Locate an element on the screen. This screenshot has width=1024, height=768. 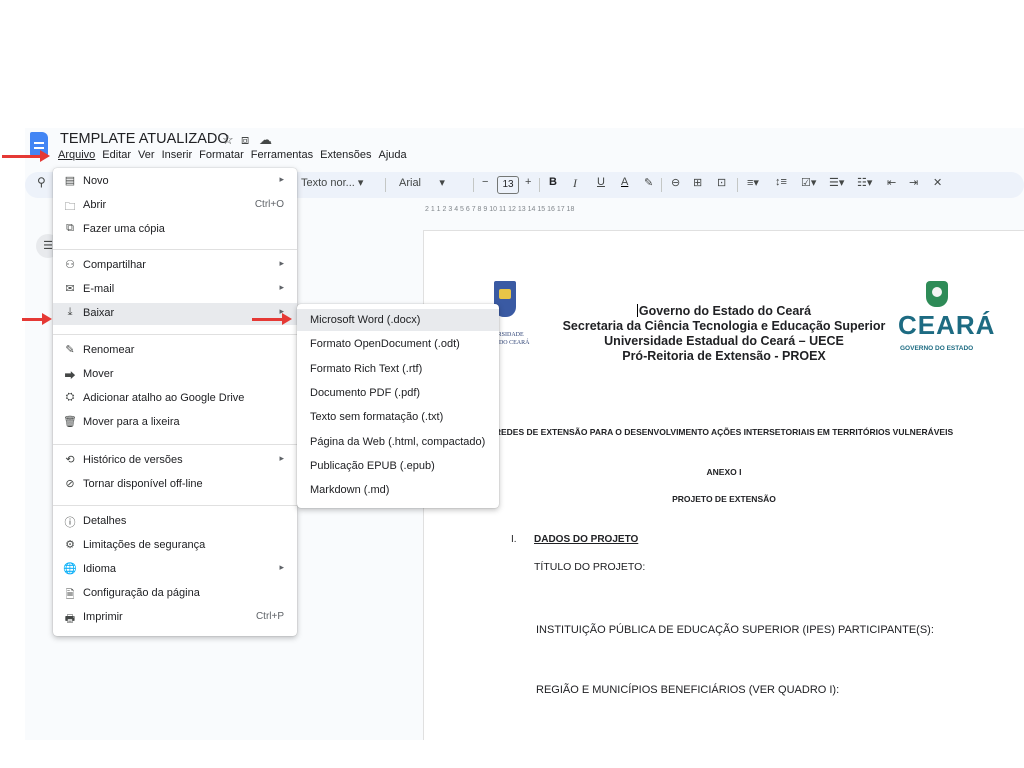
file-menu-item: ⚙ Limitações de segurança is located at coordinates (175, 546).